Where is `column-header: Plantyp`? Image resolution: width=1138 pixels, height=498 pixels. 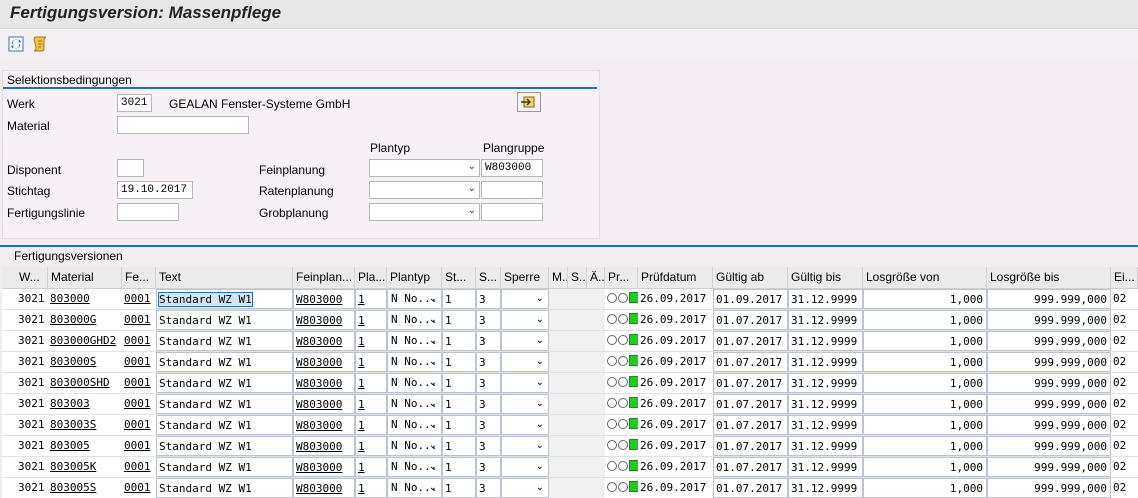 column-header: Plantyp is located at coordinates (414, 277).